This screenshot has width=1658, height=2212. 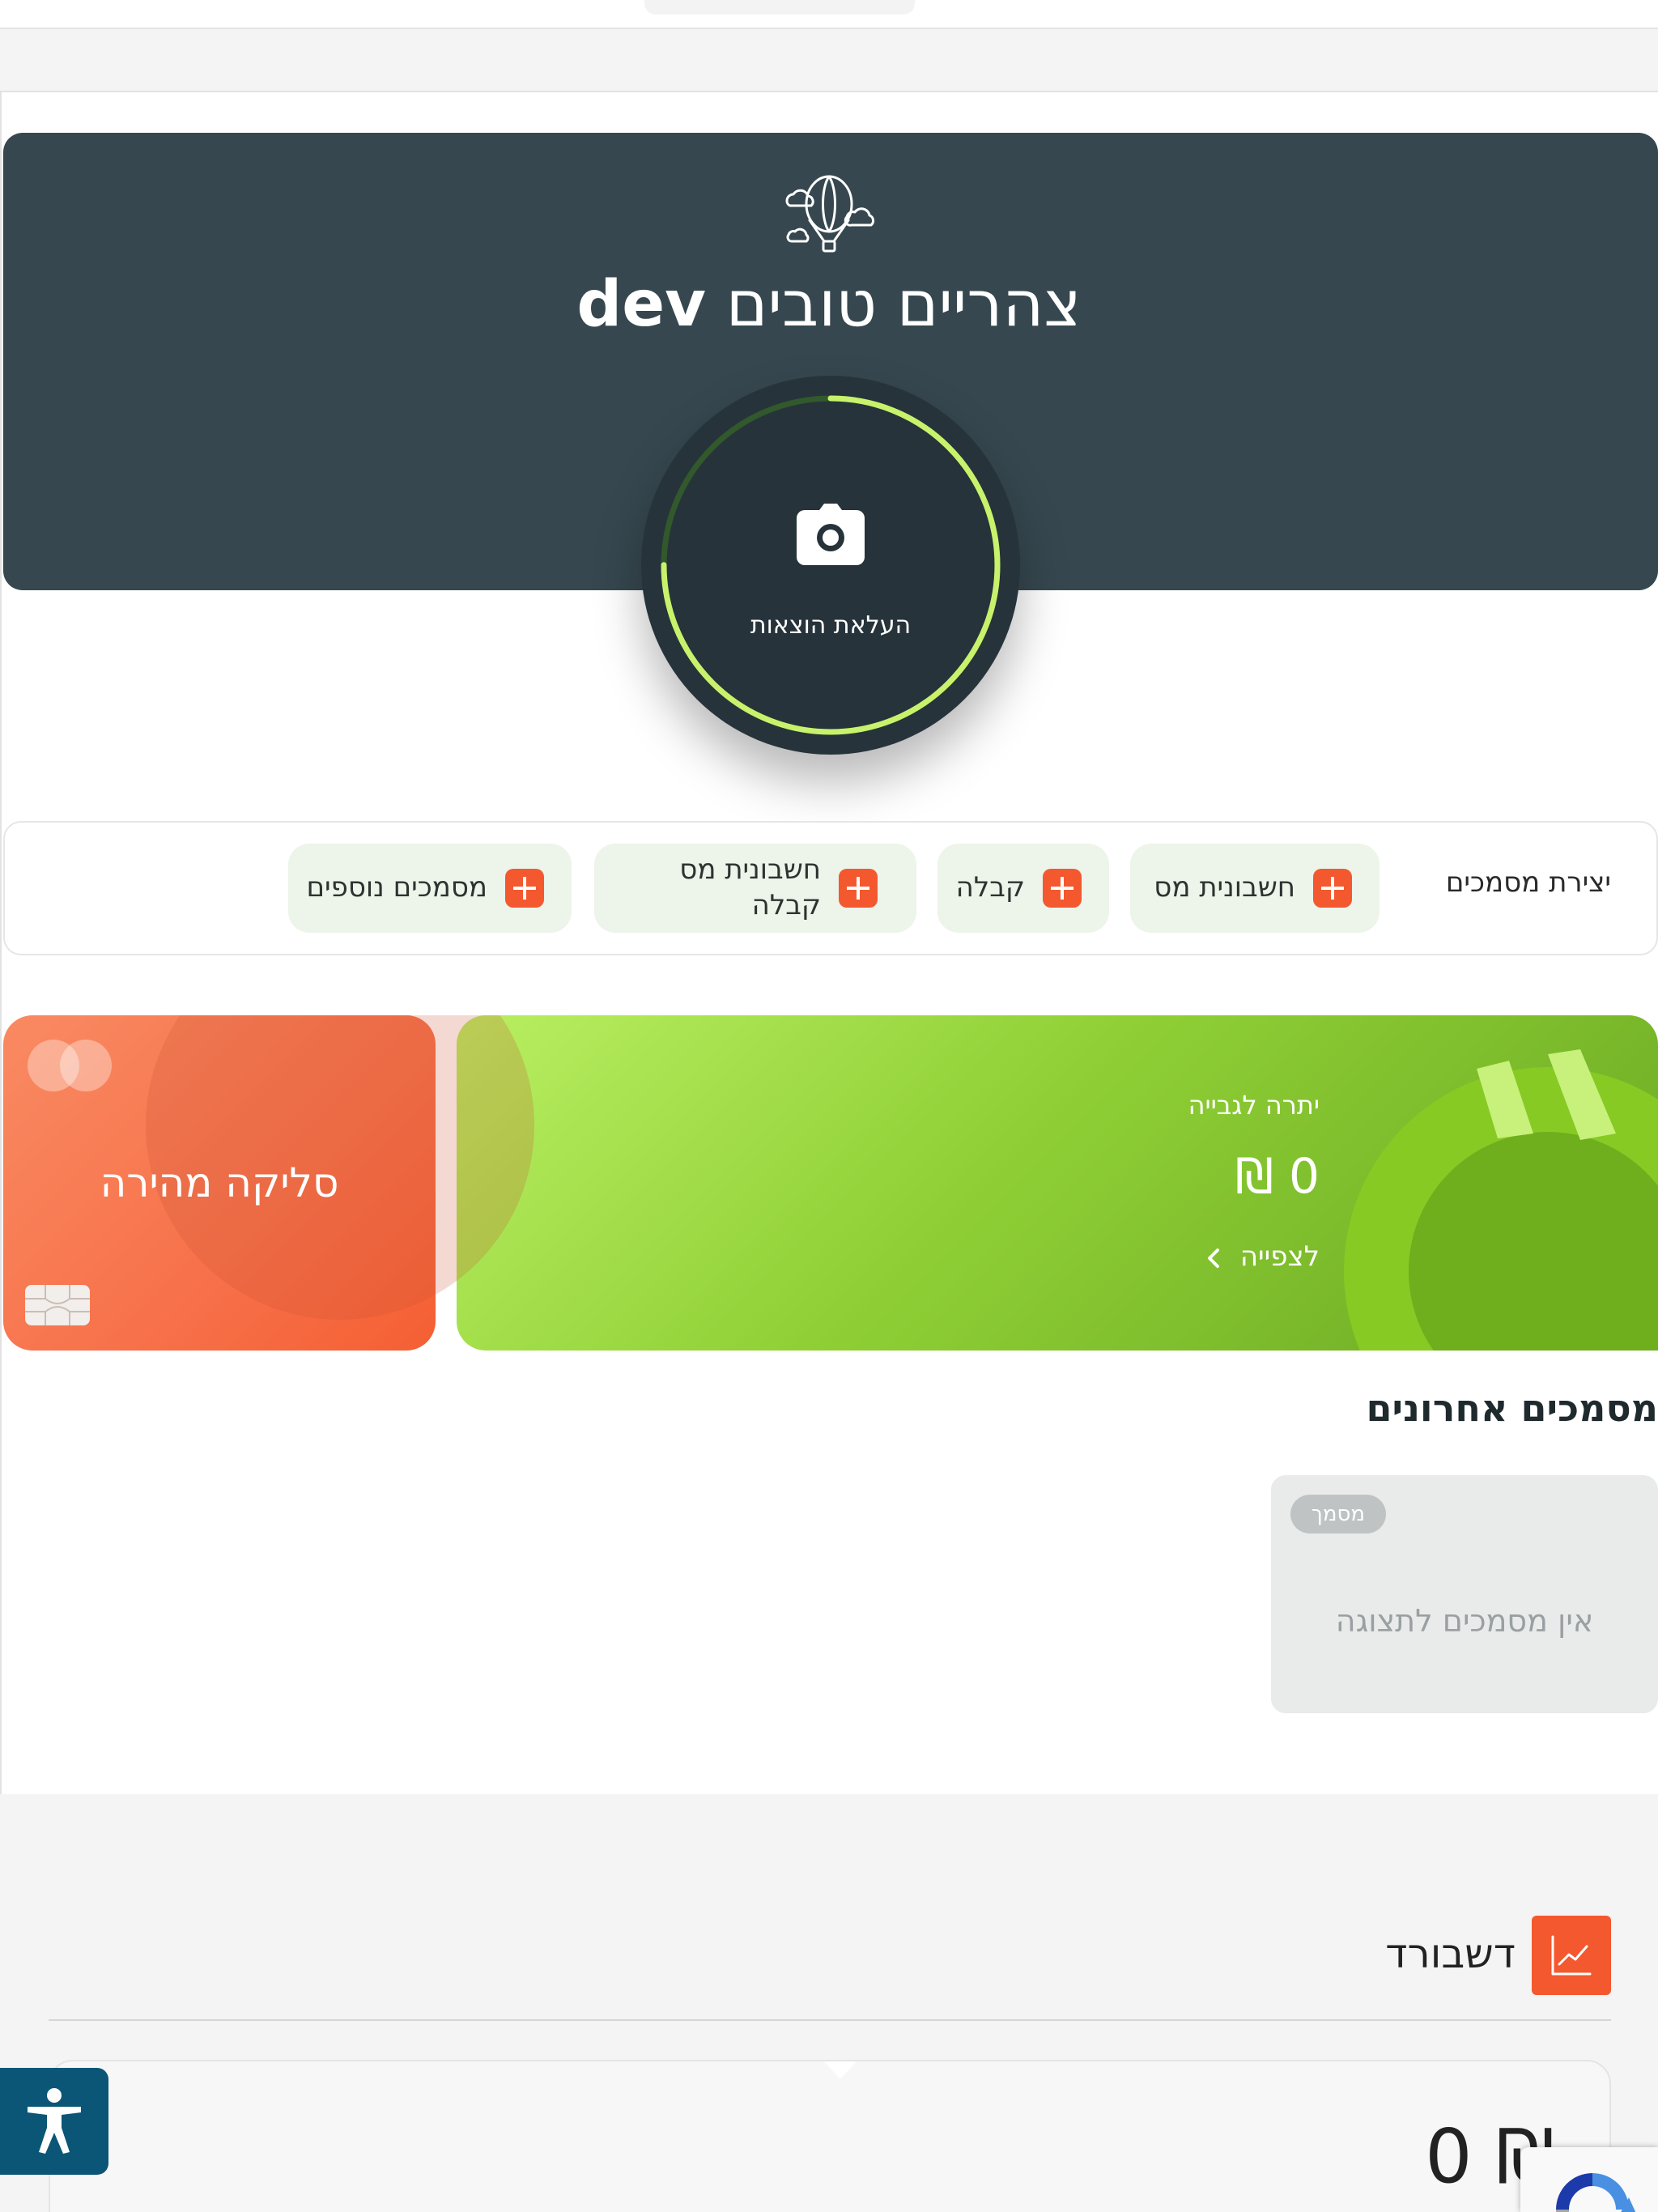 What do you see at coordinates (903, 305) in the screenshot?
I see `greeting-text: צהריים טובים` at bounding box center [903, 305].